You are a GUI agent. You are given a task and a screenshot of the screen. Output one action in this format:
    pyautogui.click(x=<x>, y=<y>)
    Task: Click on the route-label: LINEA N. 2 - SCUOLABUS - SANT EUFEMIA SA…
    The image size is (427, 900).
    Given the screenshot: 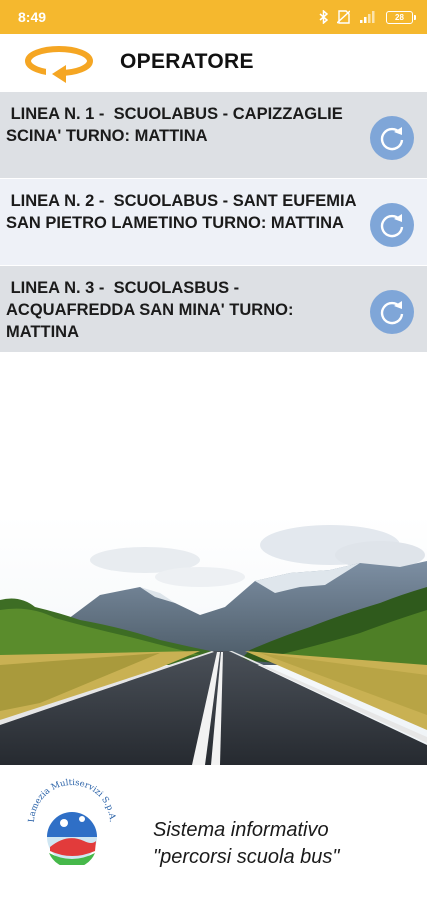 What is the action you would take?
    pyautogui.click(x=186, y=212)
    